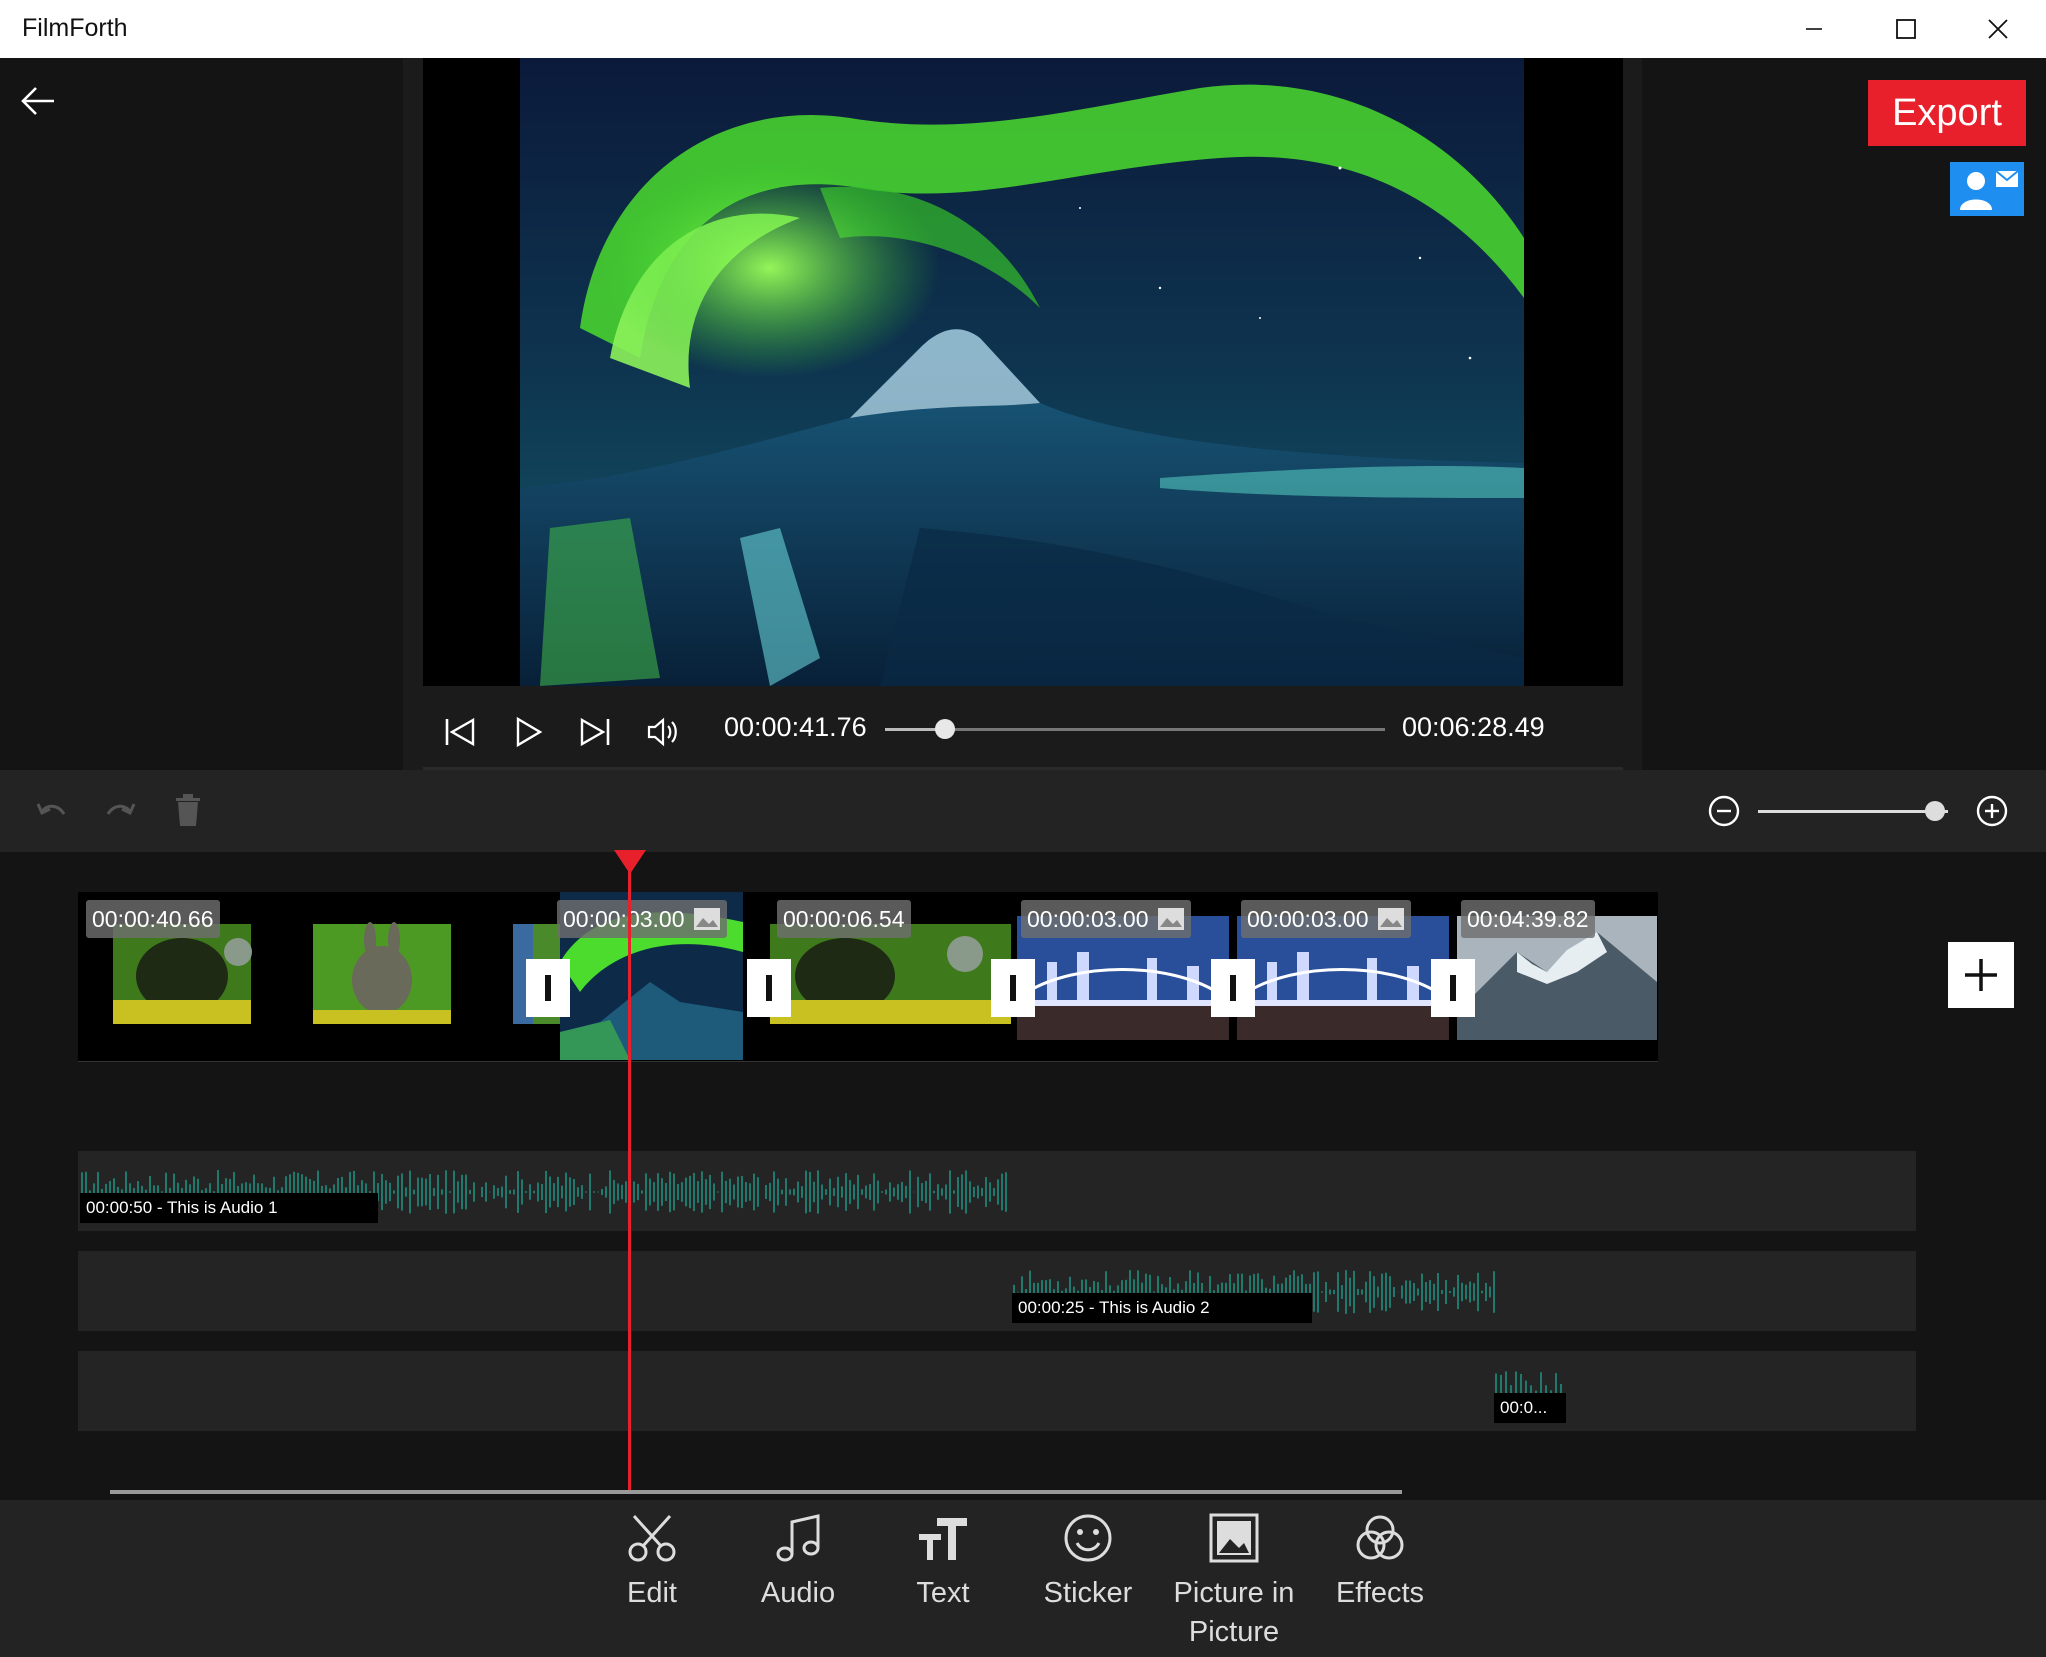 The width and height of the screenshot is (2046, 1657). Describe the element at coordinates (1162, 1308) in the screenshot. I see `audio-clip-label: 00:00:25 - This is Audio 2` at that location.